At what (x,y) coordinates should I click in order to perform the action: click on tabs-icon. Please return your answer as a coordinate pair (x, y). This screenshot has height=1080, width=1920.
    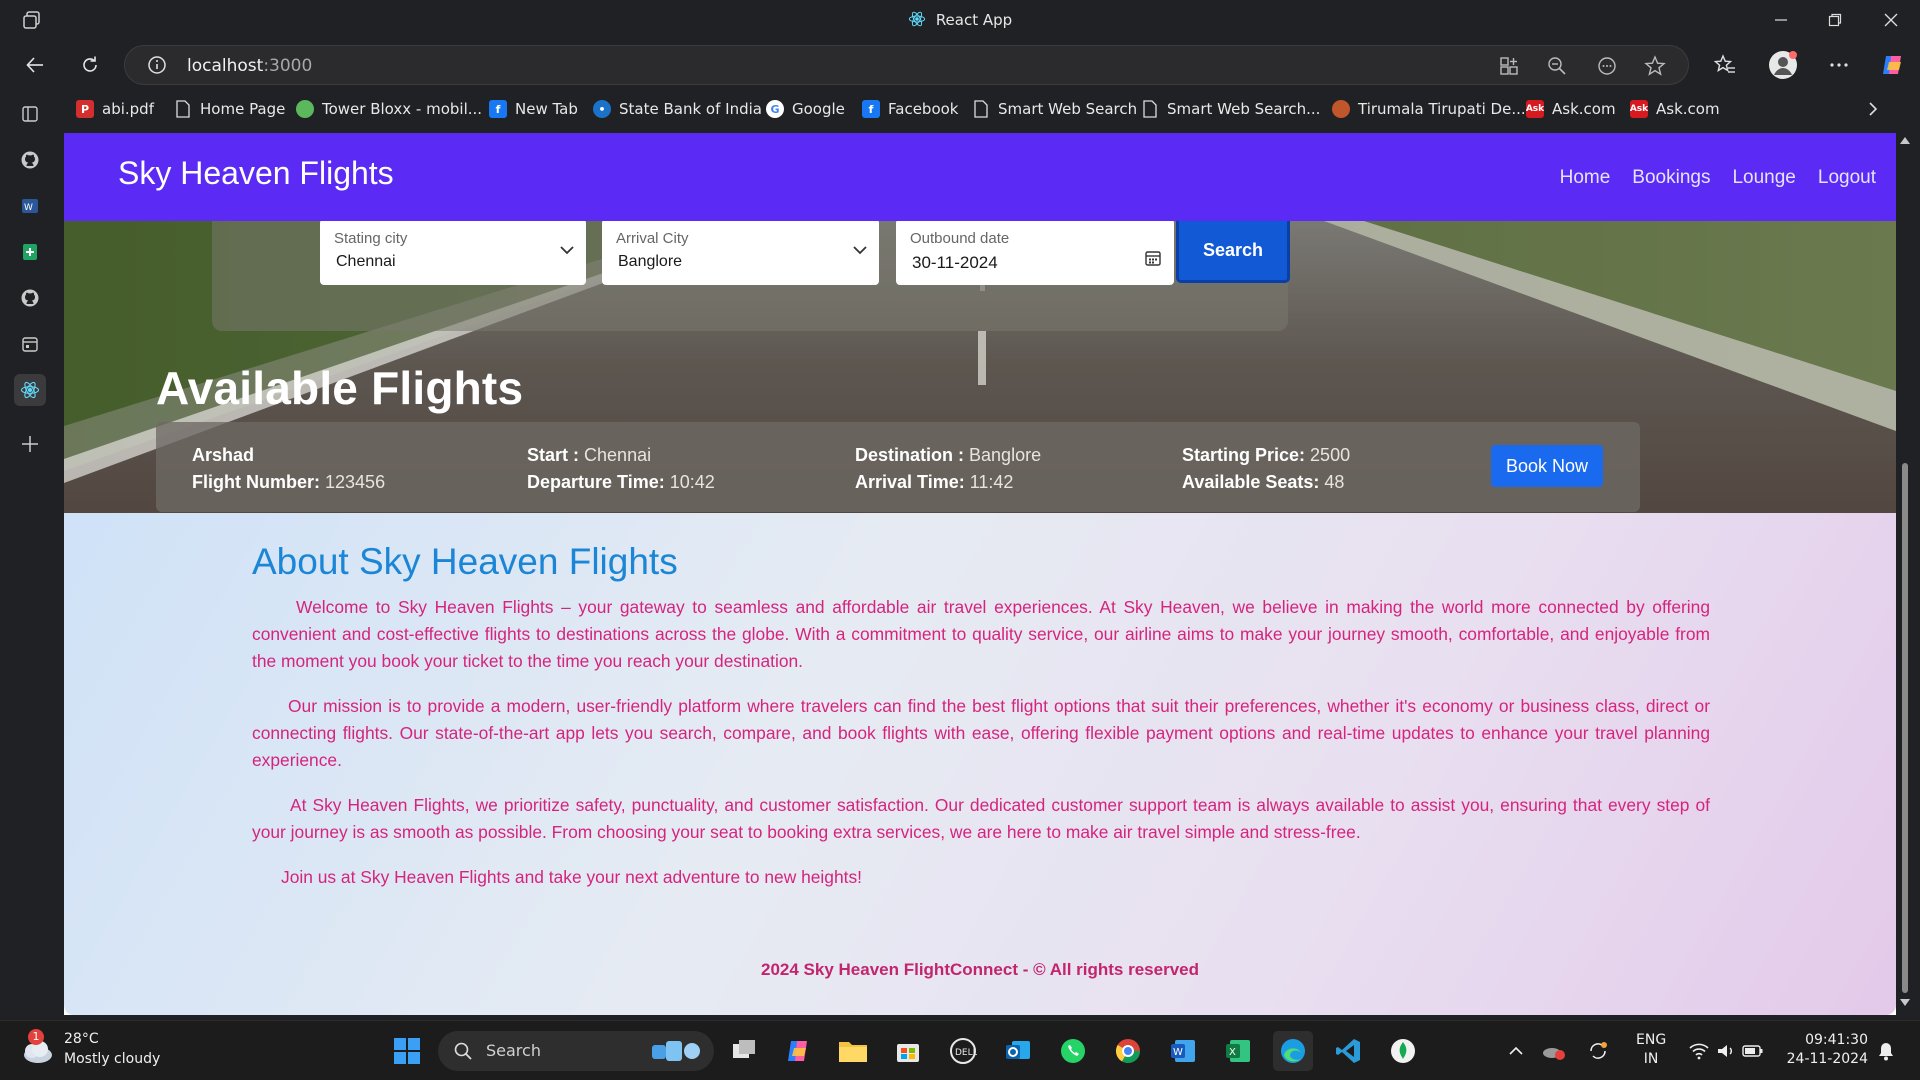
    Looking at the image, I should click on (30, 114).